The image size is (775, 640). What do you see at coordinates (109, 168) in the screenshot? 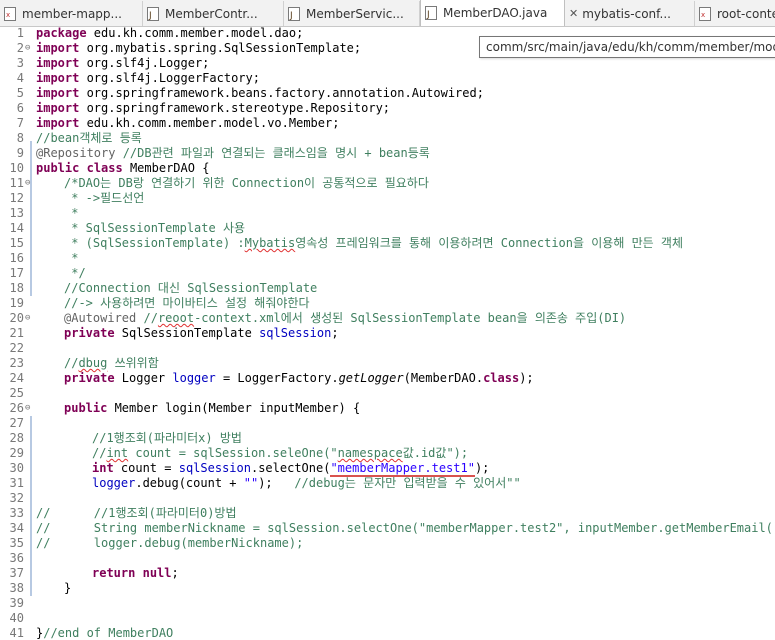
I see `code-line: 10 public class MemberDAO {` at bounding box center [109, 168].